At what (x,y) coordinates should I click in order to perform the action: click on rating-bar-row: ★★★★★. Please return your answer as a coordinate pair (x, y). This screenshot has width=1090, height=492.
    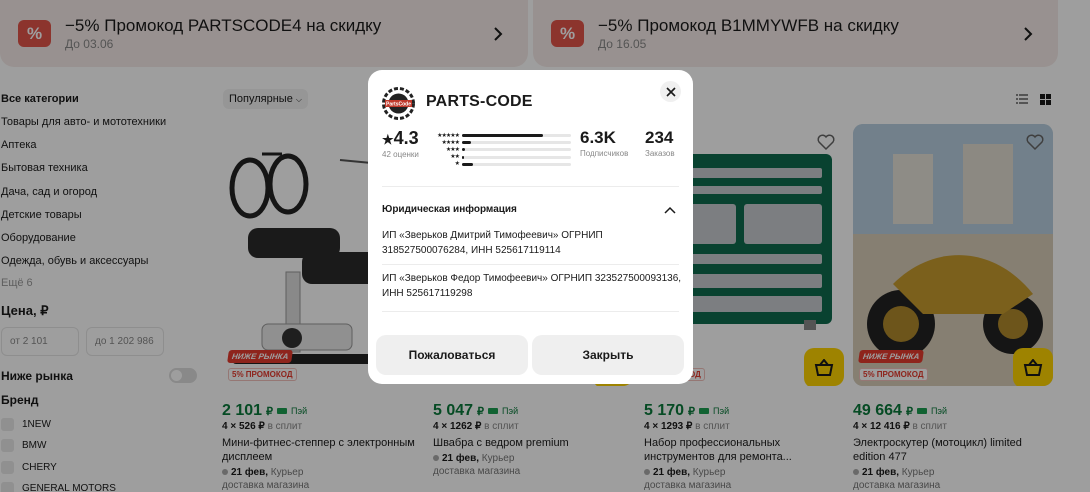
    Looking at the image, I should click on (498, 135).